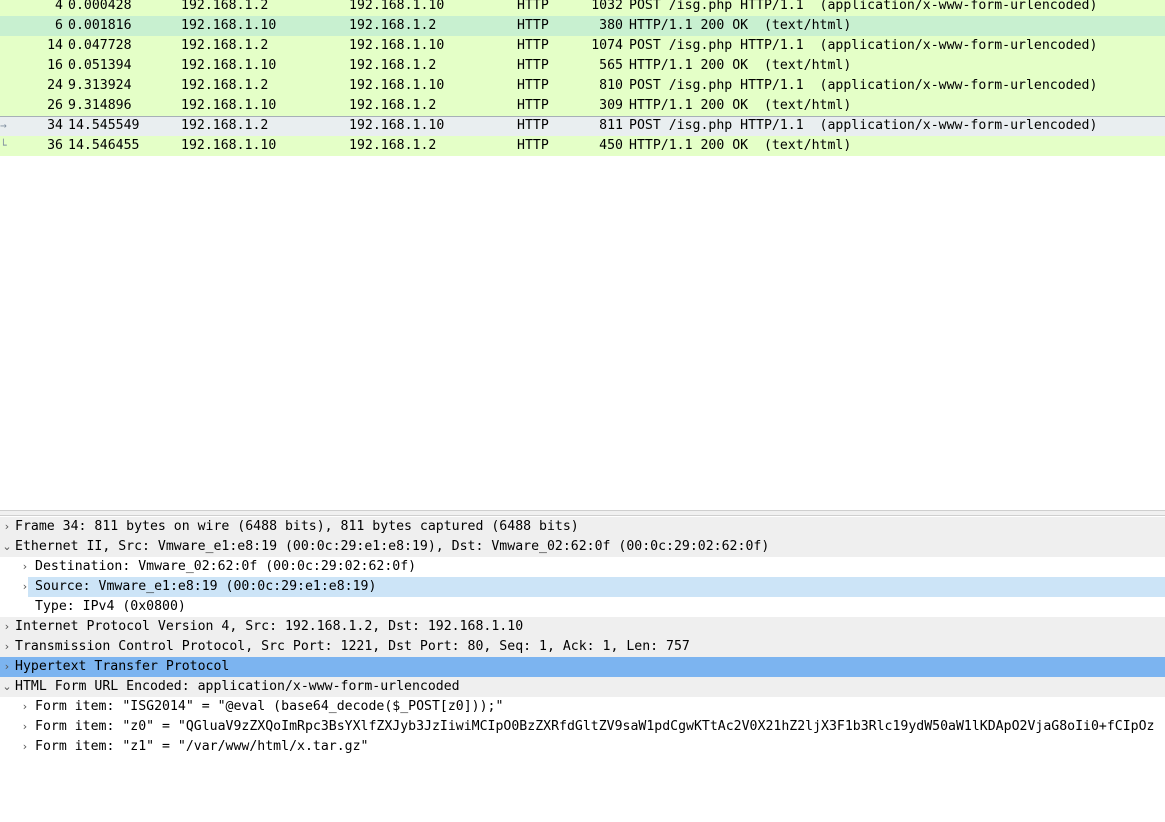 This screenshot has height=822, width=1165. What do you see at coordinates (104, 125) in the screenshot?
I see `packet-time: 14.545549` at bounding box center [104, 125].